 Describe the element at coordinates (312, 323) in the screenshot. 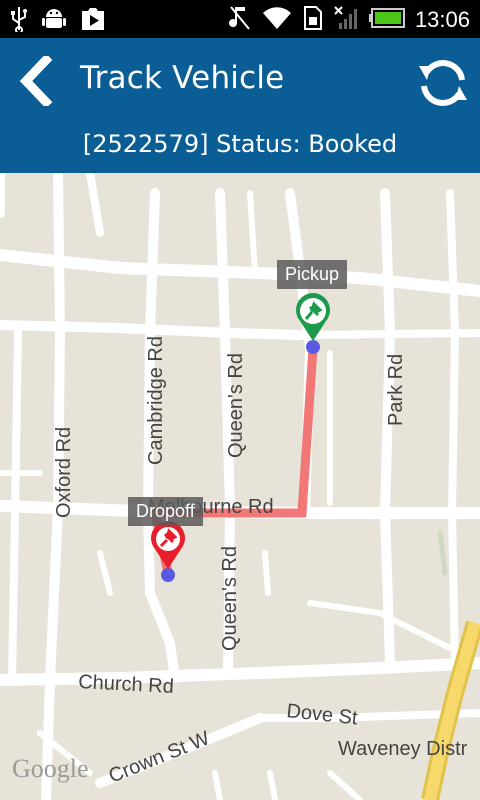

I see `pickup-marker` at that location.